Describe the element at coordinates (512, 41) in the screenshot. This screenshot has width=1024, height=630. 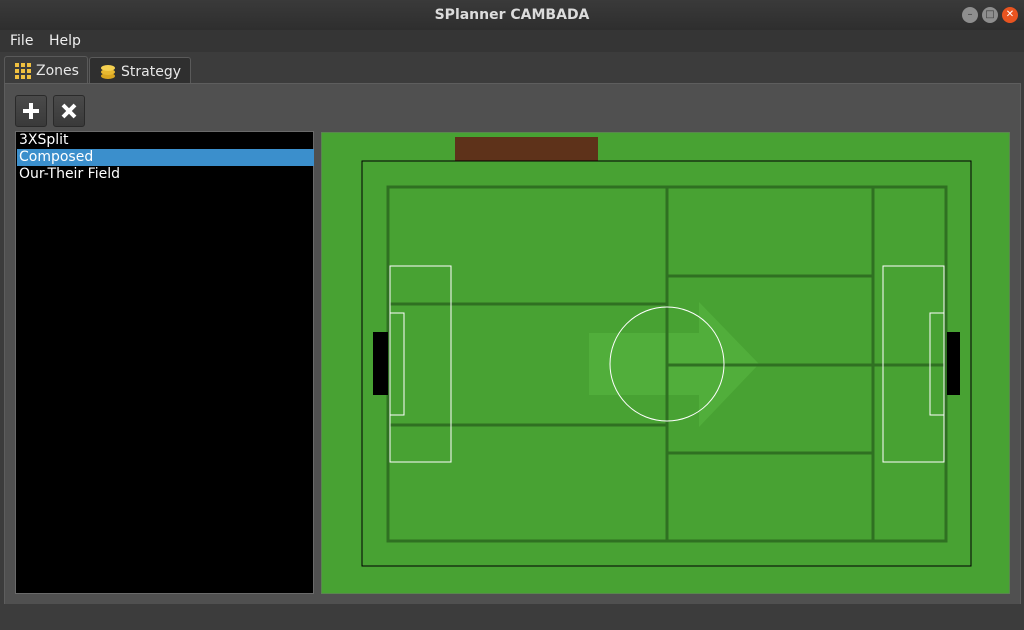
I see `menu-bar: File Help` at that location.